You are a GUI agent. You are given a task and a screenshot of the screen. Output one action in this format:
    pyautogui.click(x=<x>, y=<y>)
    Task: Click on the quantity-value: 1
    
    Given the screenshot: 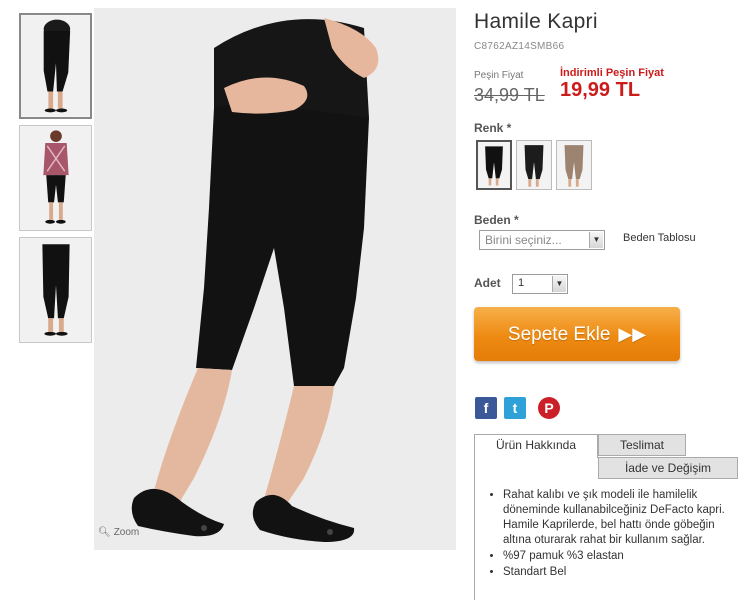 What is the action you would take?
    pyautogui.click(x=521, y=283)
    